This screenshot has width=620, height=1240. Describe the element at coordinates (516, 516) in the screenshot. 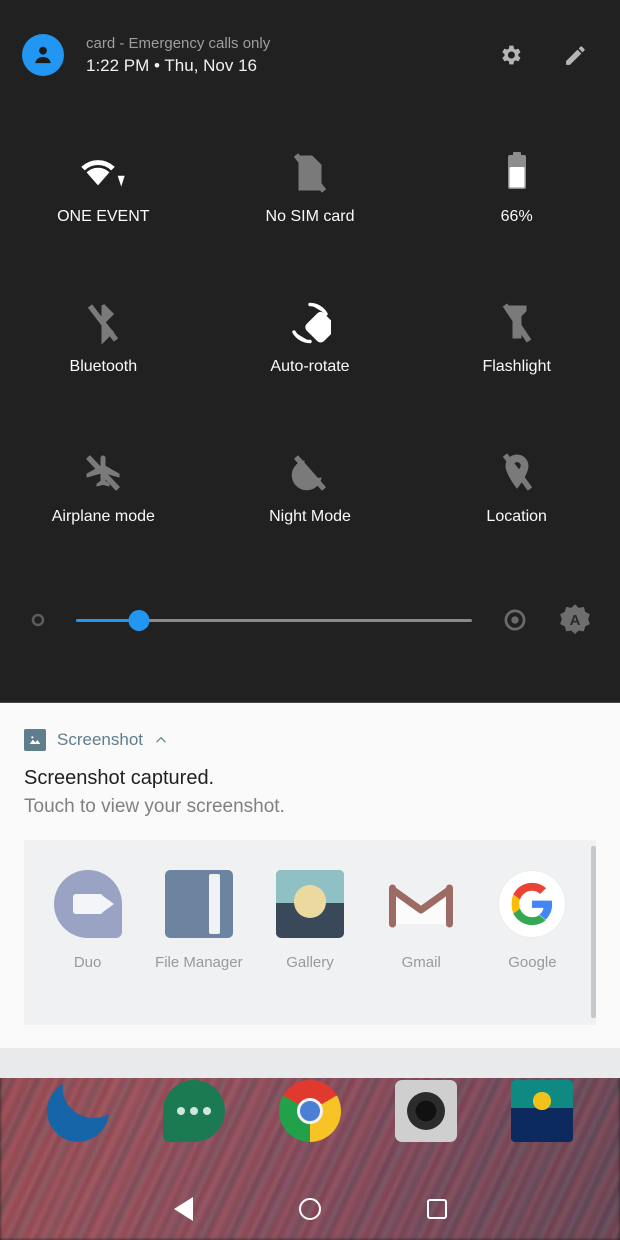

I see `tile-label: Location` at that location.